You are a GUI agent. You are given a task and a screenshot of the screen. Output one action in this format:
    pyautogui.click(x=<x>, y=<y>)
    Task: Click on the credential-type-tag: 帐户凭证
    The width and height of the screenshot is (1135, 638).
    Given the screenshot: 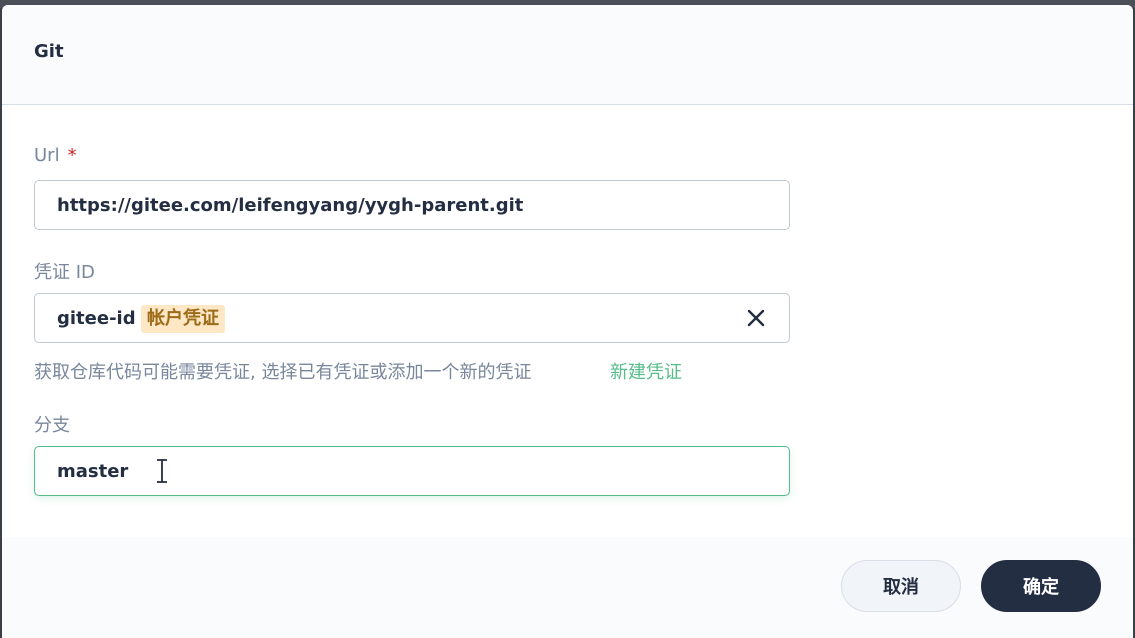 What is the action you would take?
    pyautogui.click(x=183, y=319)
    